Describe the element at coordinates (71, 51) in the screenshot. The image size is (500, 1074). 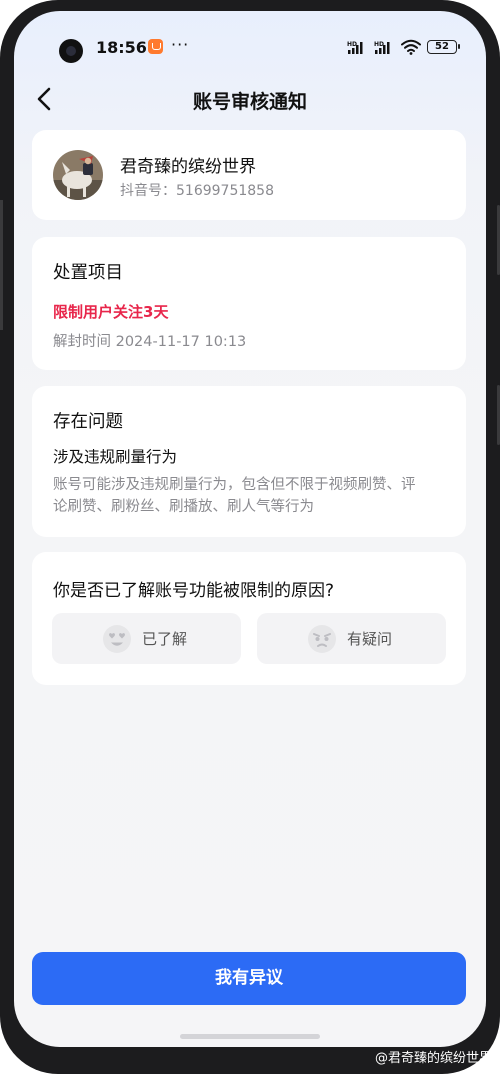
I see `front-camera` at that location.